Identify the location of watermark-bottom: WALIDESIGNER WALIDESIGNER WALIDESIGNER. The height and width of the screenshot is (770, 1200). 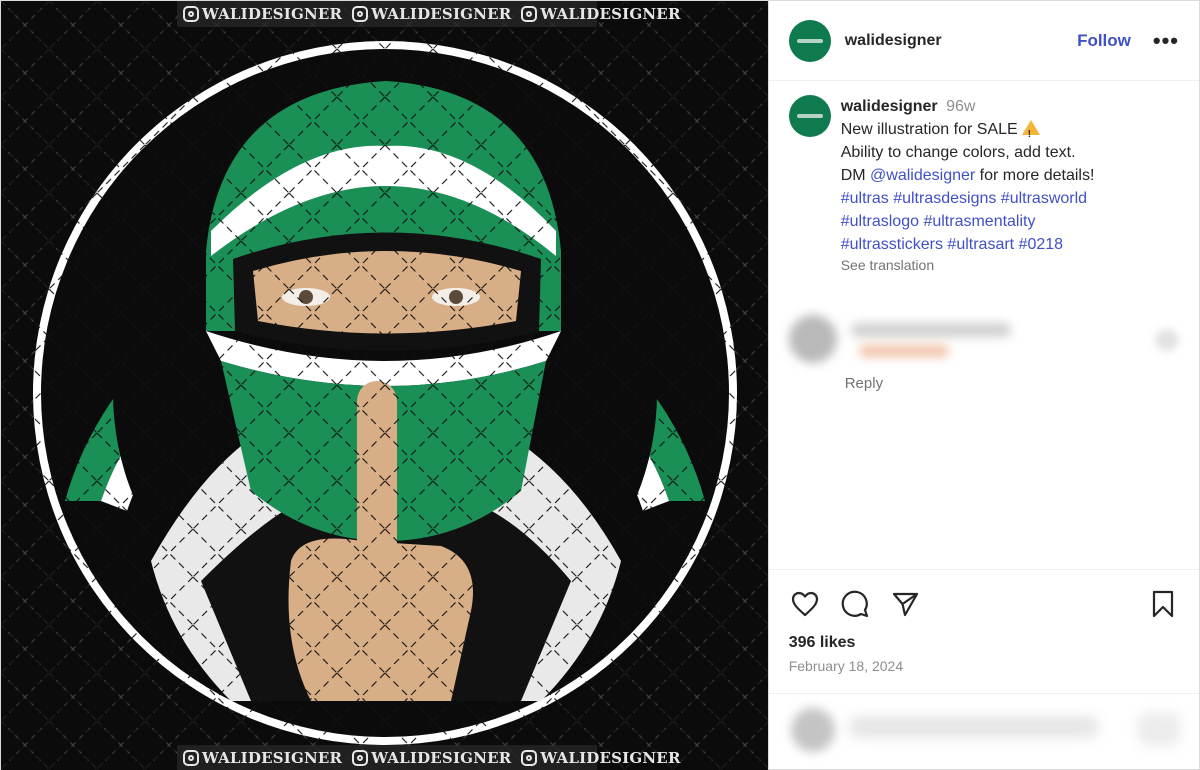
(428, 757).